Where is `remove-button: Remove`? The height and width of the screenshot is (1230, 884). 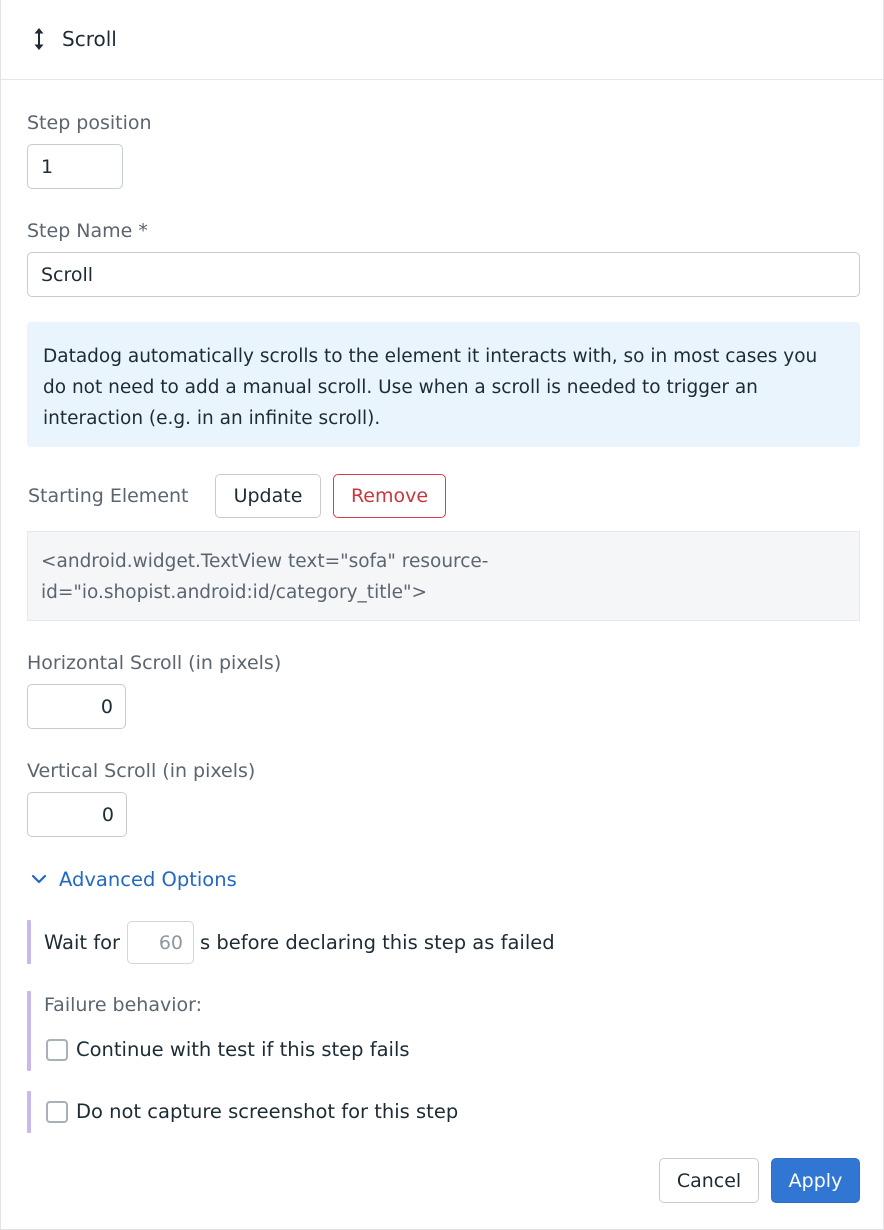
remove-button: Remove is located at coordinates (389, 496).